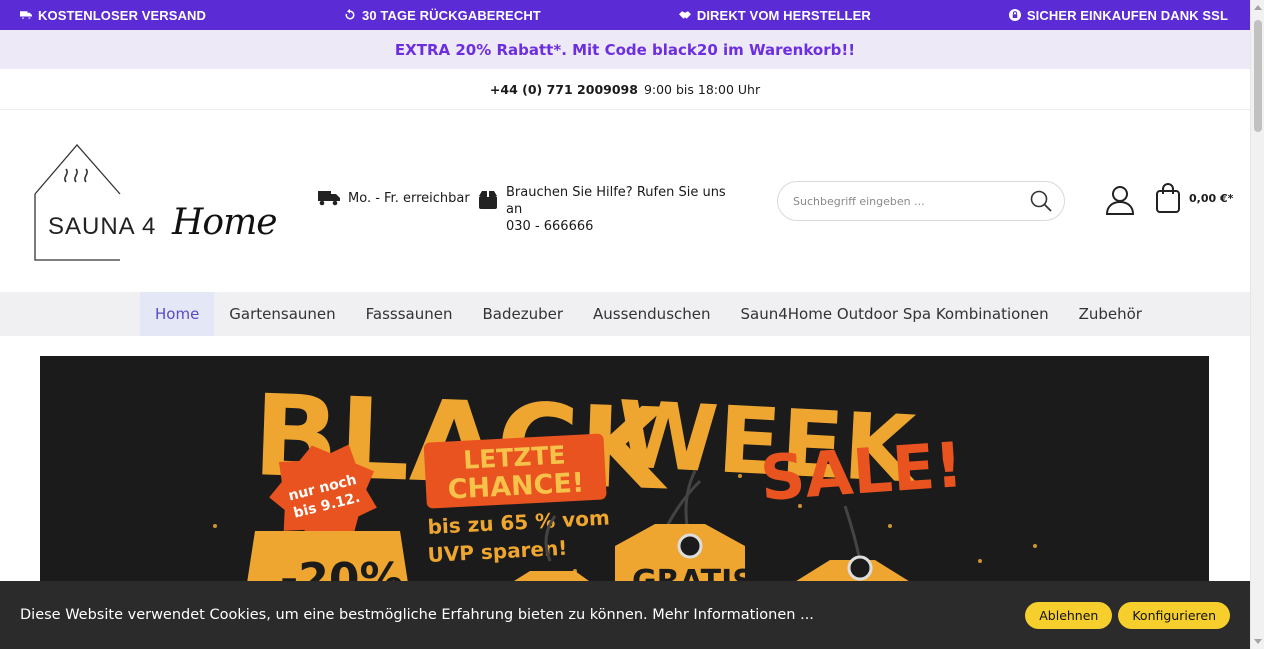 Image resolution: width=1264 pixels, height=649 pixels. Describe the element at coordinates (616, 201) in the screenshot. I see `help-text: Brauchen Sie Hilfe? Rufen Sie uns an` at that location.